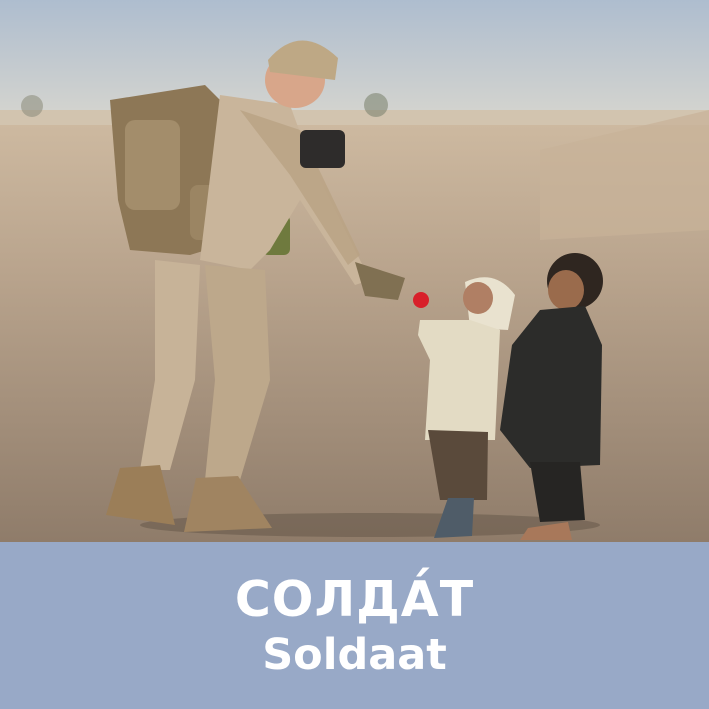  I want to click on red-ball, so click(421, 300).